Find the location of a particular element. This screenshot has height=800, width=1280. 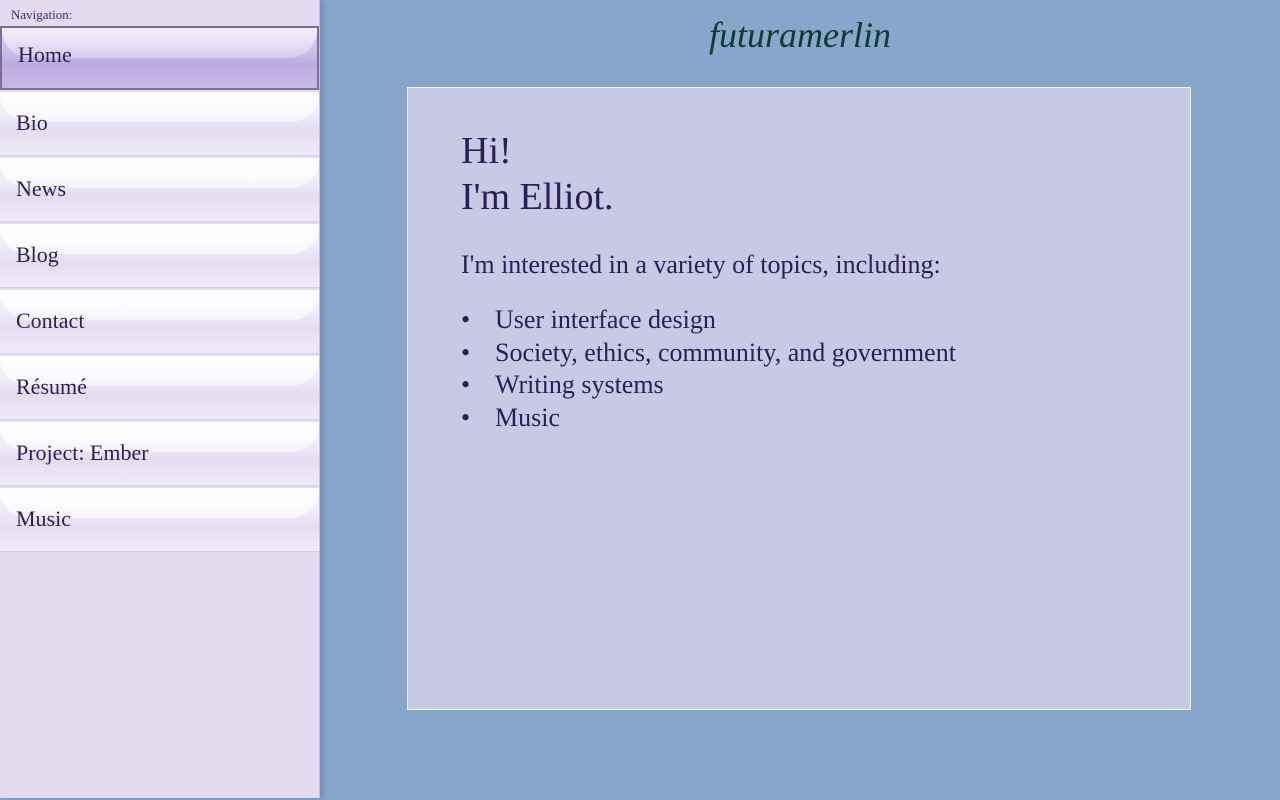

site-title: futuramerlin is located at coordinates (800, 35).